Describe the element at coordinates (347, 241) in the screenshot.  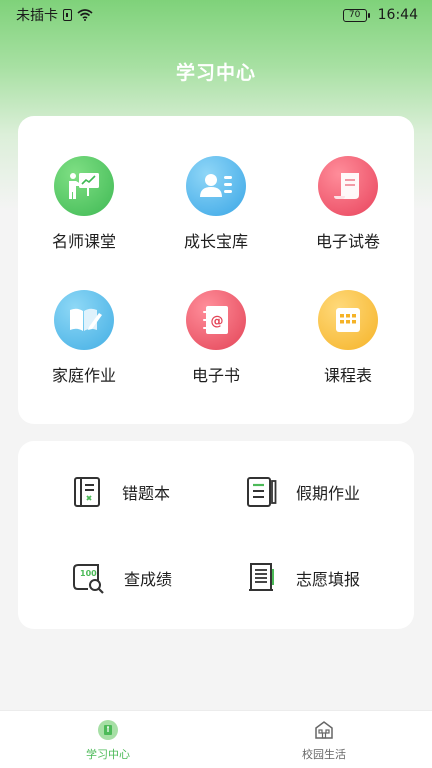
I see `grid-label: 电子试卷` at that location.